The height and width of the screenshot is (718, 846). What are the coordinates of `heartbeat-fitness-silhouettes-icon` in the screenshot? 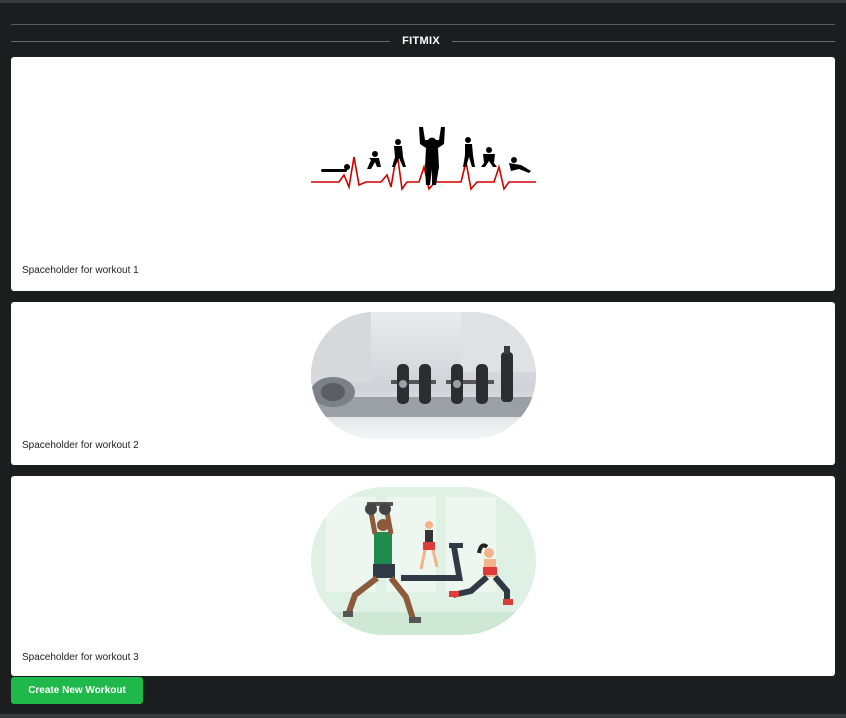 It's located at (423, 159).